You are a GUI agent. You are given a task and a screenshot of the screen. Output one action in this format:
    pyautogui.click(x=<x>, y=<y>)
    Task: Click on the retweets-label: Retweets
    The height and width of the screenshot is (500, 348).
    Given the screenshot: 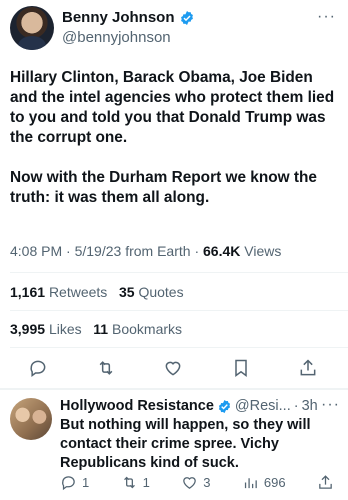 What is the action you would take?
    pyautogui.click(x=78, y=292)
    